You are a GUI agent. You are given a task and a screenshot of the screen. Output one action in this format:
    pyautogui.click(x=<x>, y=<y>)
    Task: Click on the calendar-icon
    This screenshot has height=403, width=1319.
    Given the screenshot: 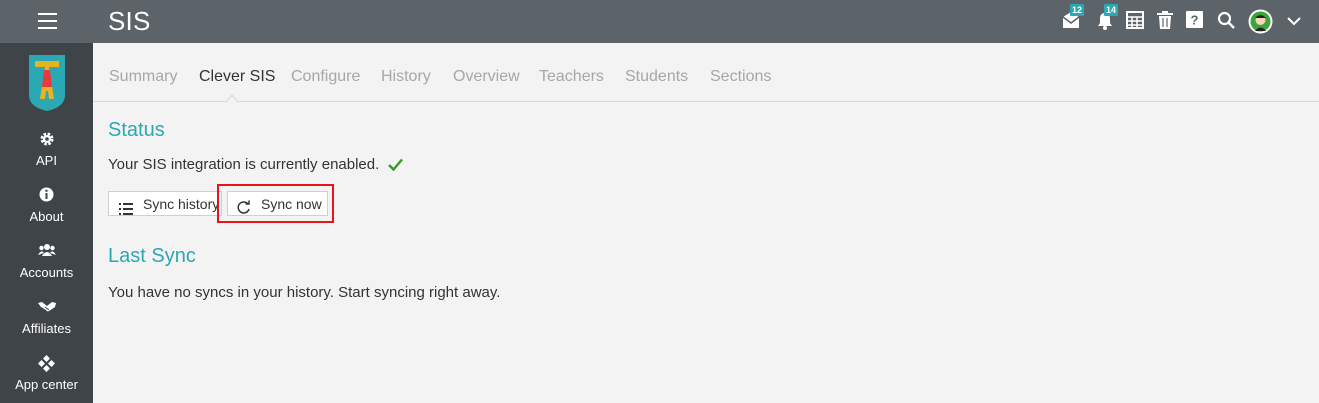 What is the action you would take?
    pyautogui.click(x=1136, y=21)
    